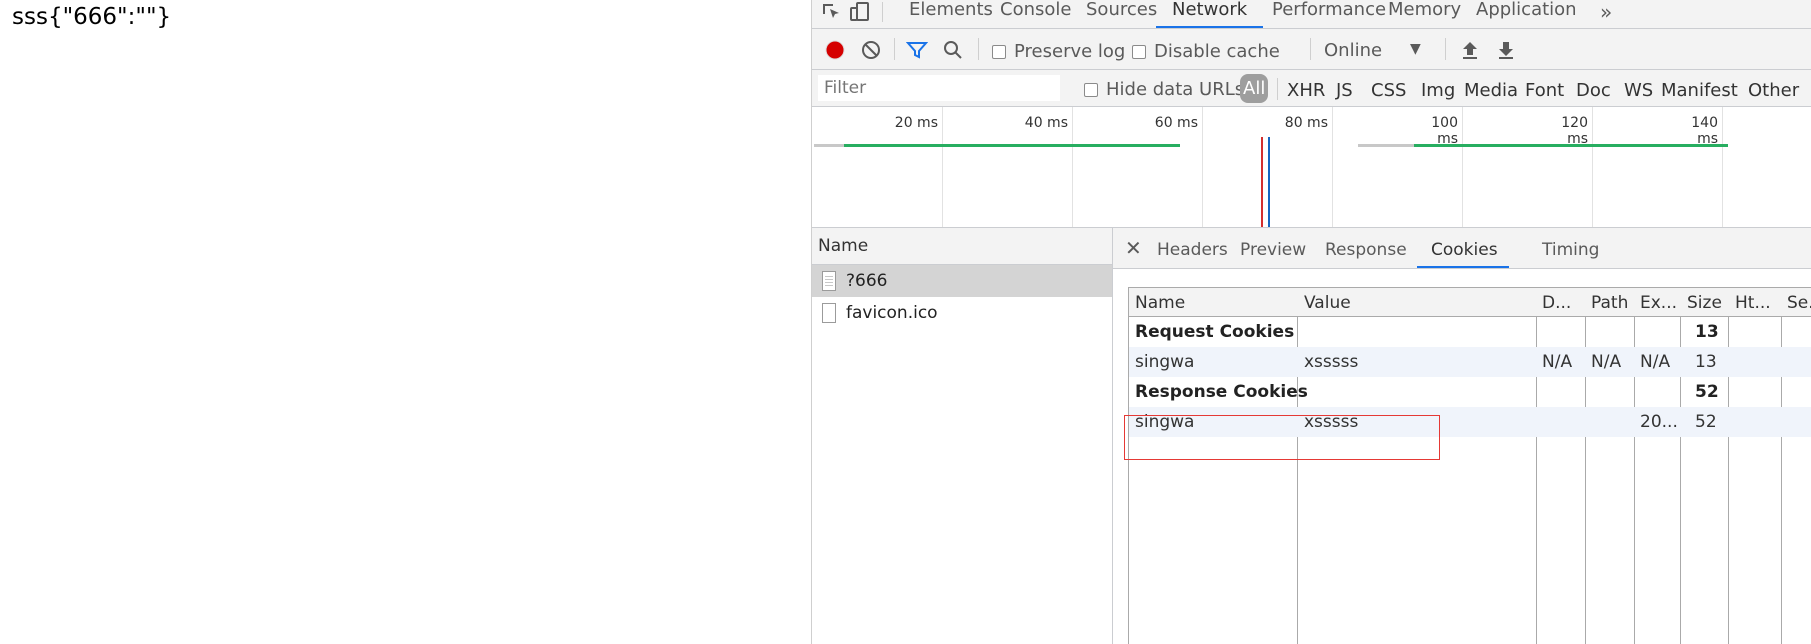 The height and width of the screenshot is (644, 1811). Describe the element at coordinates (1353, 50) in the screenshot. I see `throttle-select: Online` at that location.